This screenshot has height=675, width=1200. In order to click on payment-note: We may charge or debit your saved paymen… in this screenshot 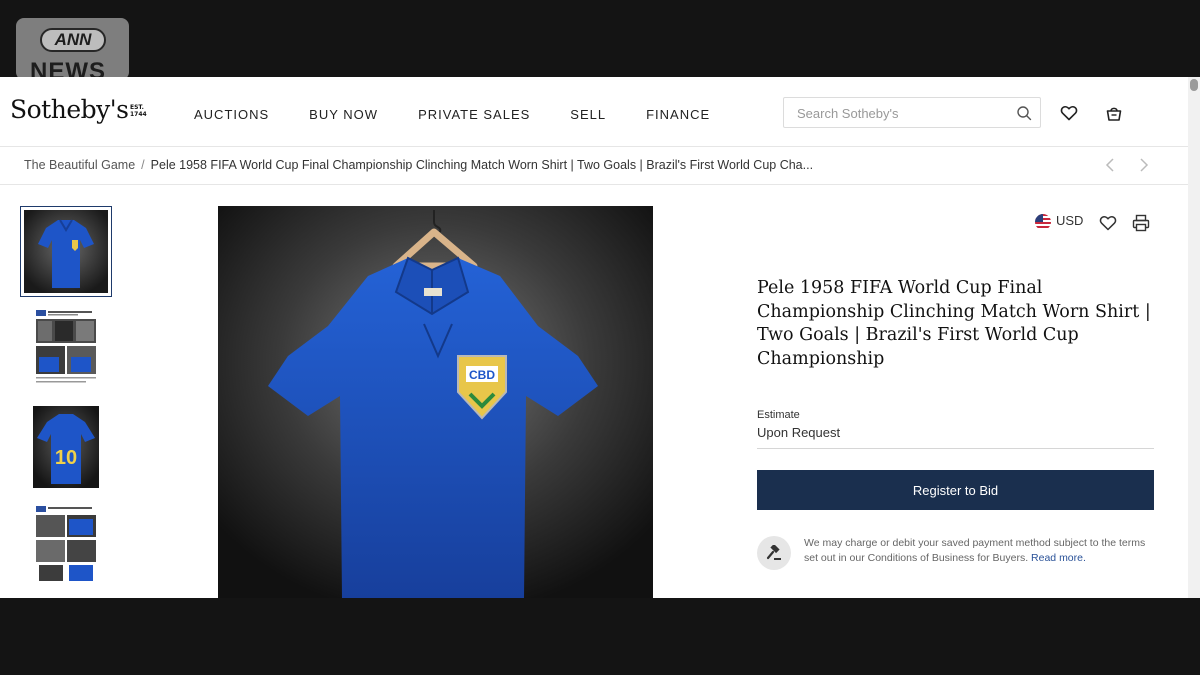, I will do `click(981, 550)`.